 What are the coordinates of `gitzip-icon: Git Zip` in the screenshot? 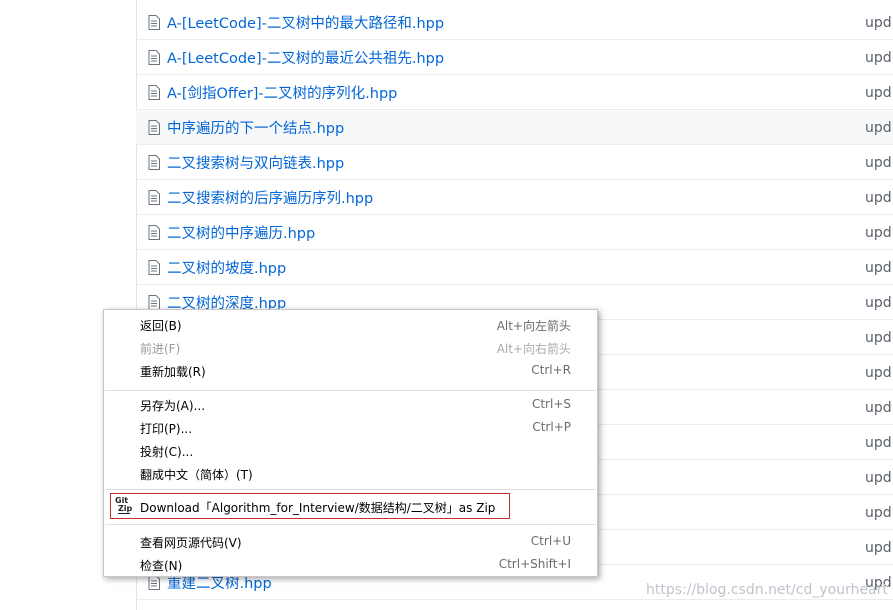 It's located at (124, 506).